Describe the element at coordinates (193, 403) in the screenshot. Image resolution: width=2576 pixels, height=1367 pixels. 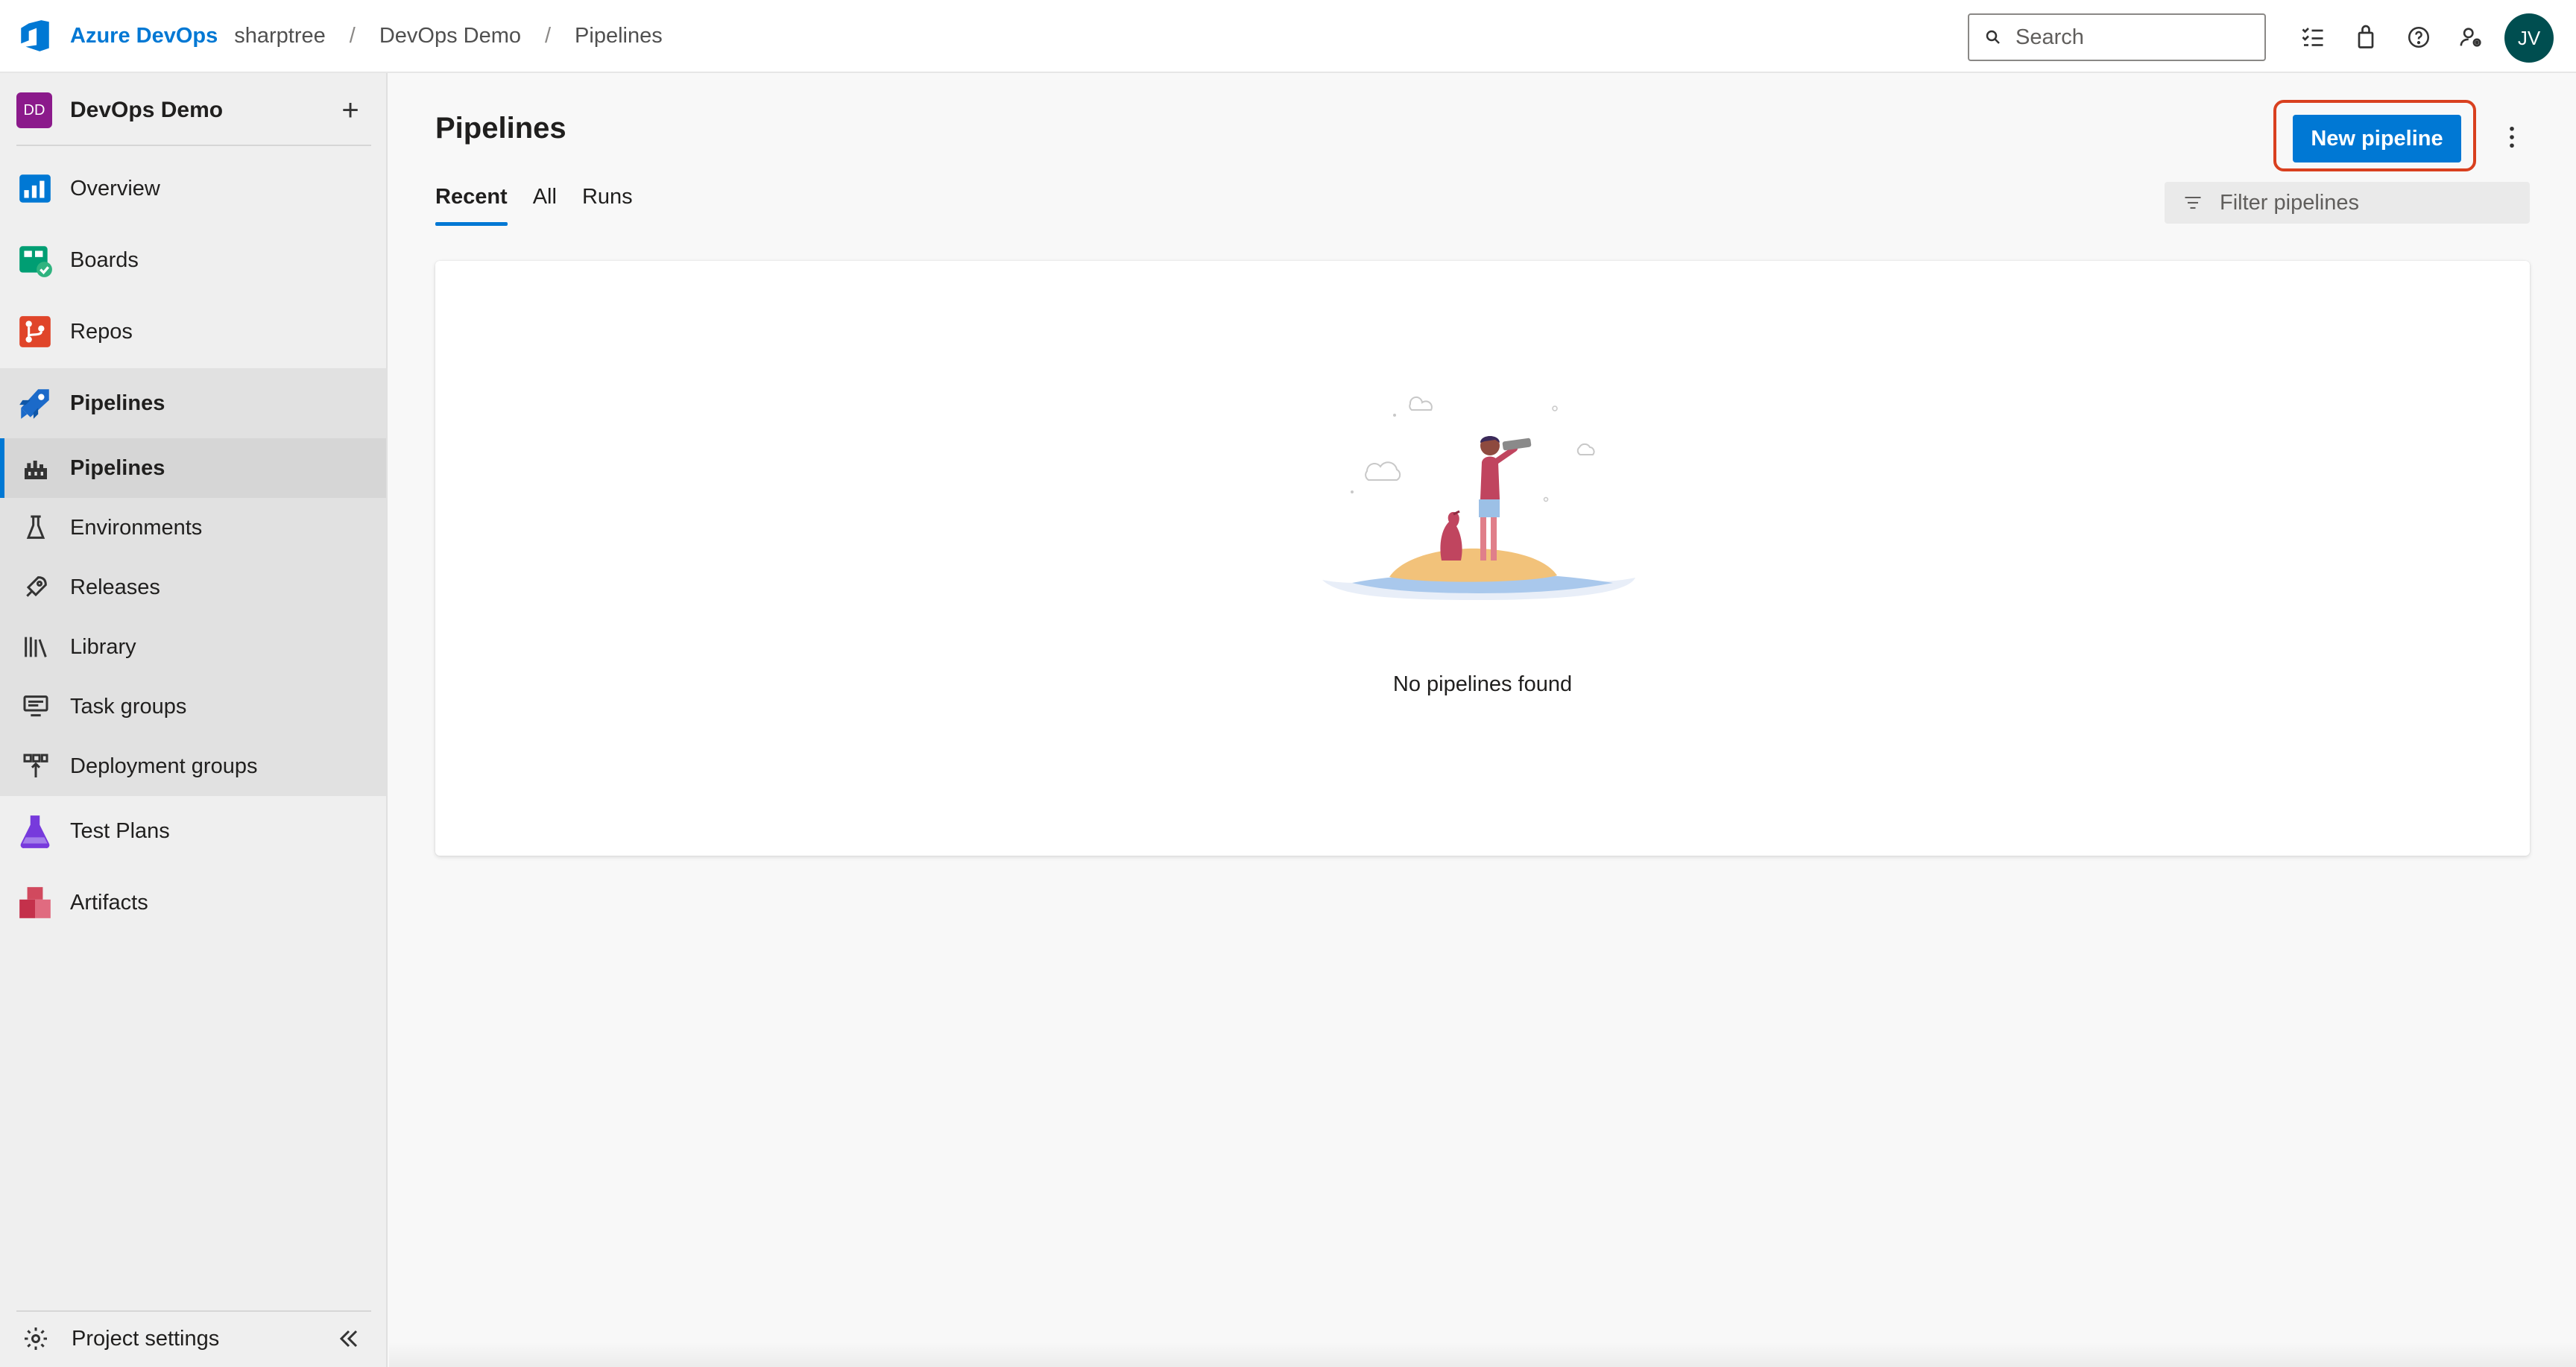
I see `sidebar-item-pipelines: Pipelines` at that location.